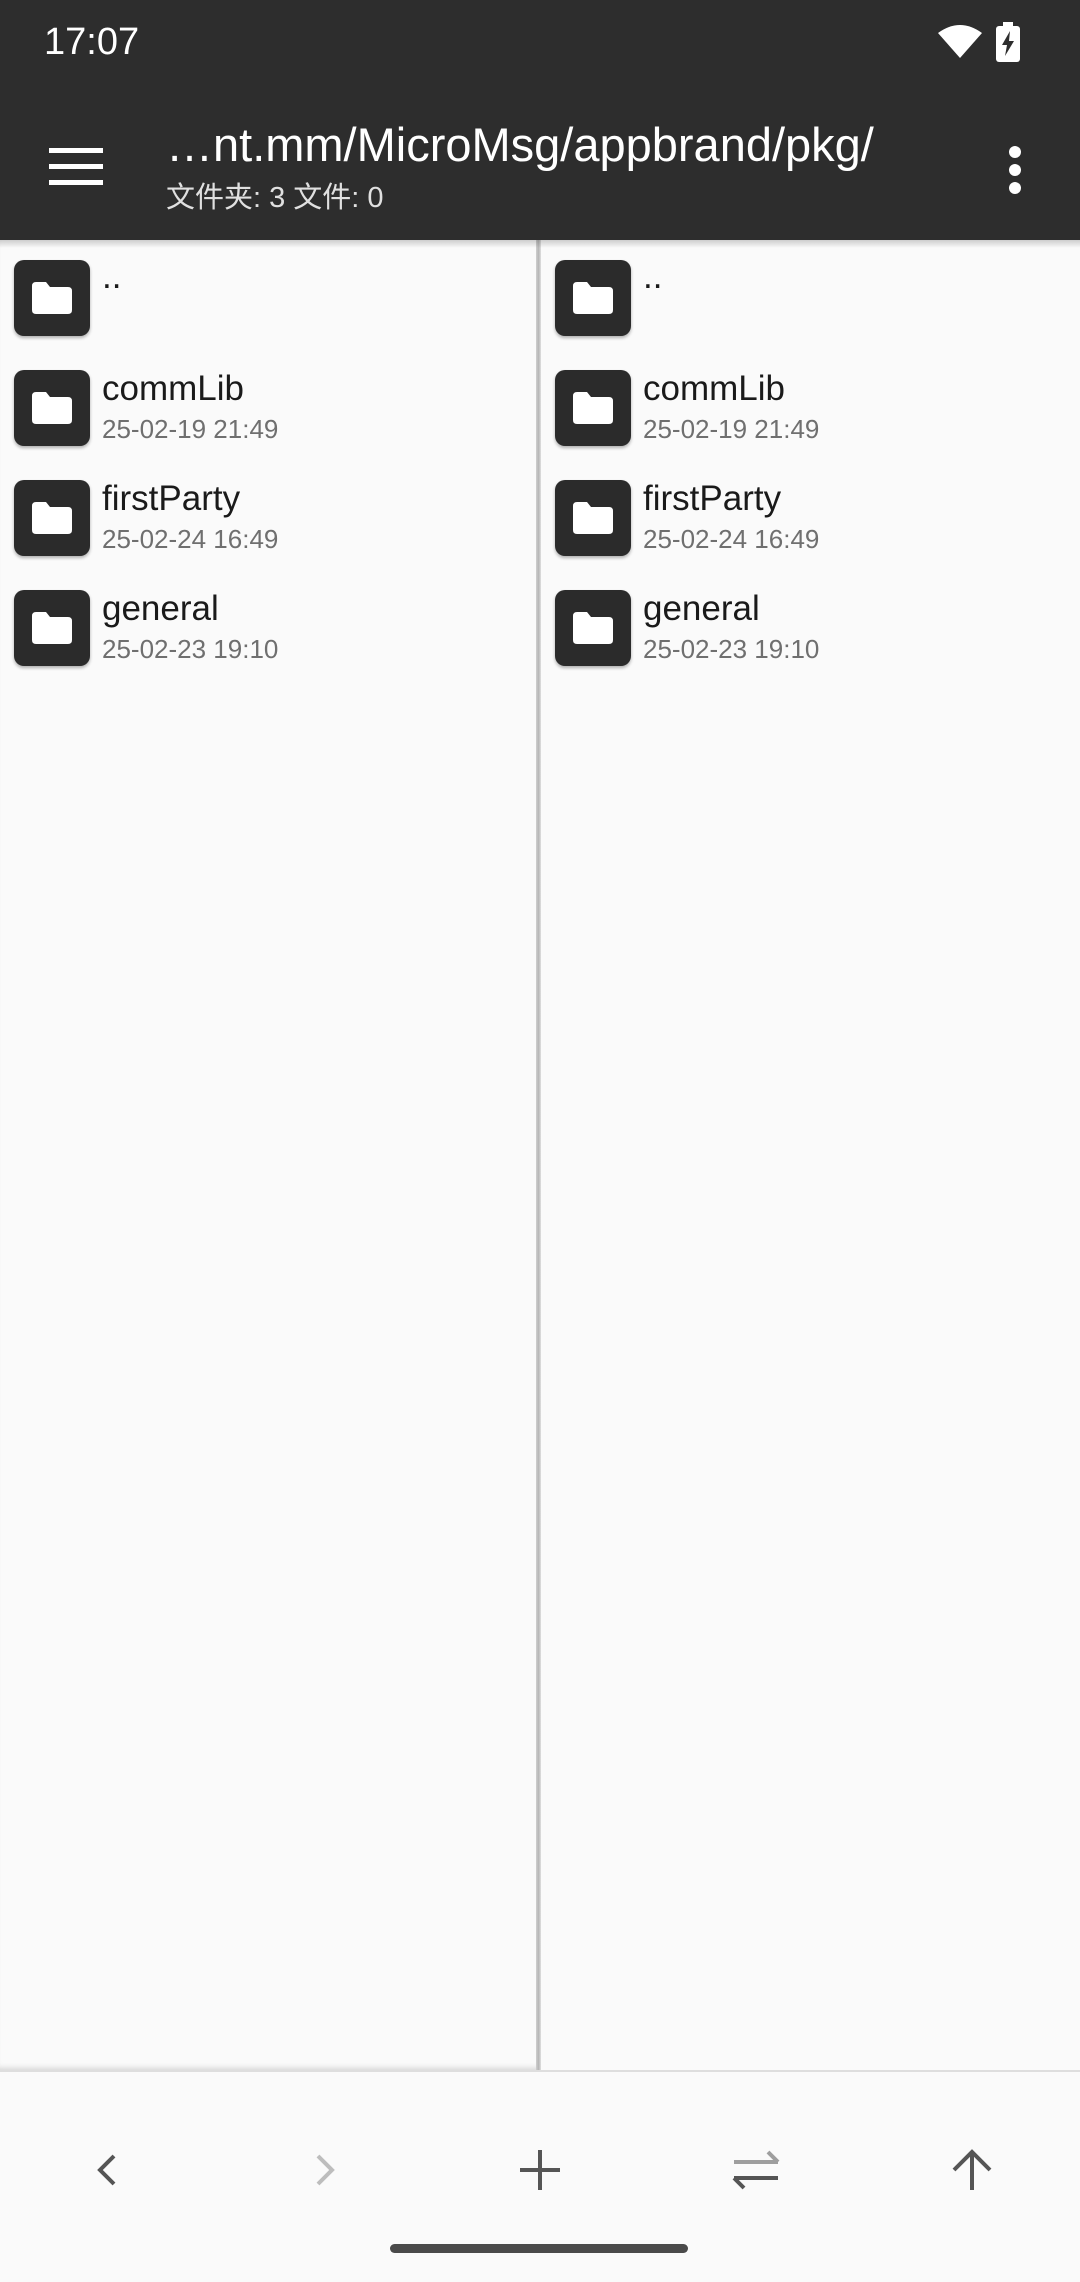 The image size is (1080, 2282). I want to click on right-folder-row: firstParty 25-02-24 16:49, so click(810, 515).